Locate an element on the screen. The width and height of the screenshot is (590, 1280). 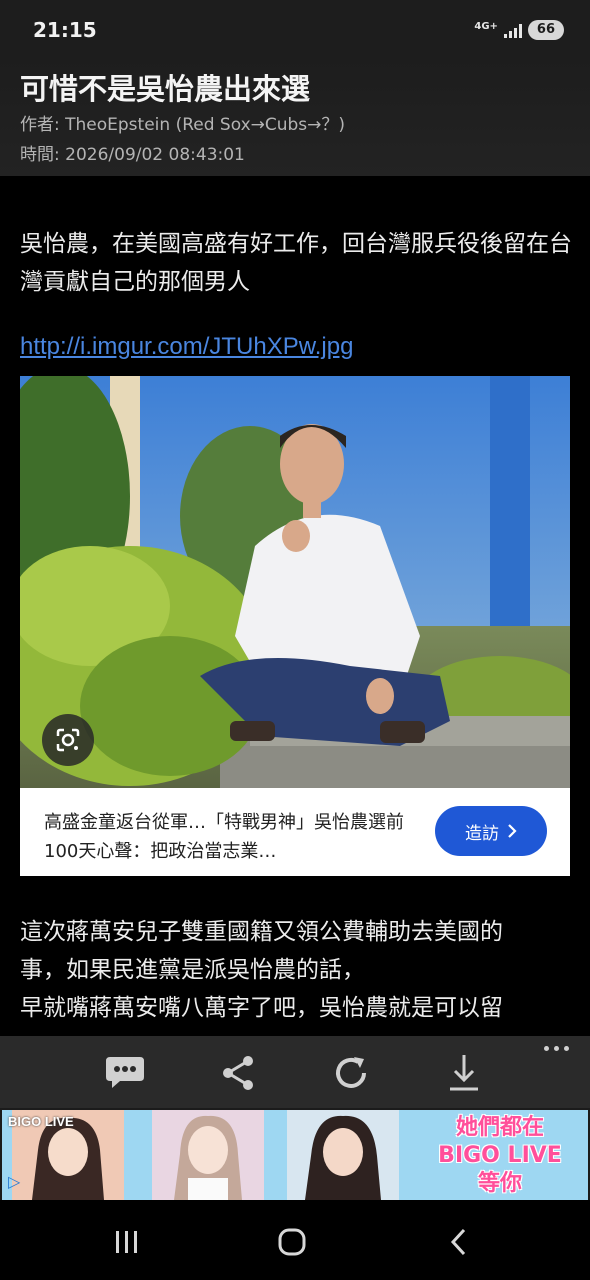
post-author: 作者: TheoEpstein (Red Sox→Cubs→？) is located at coordinates (183, 125).